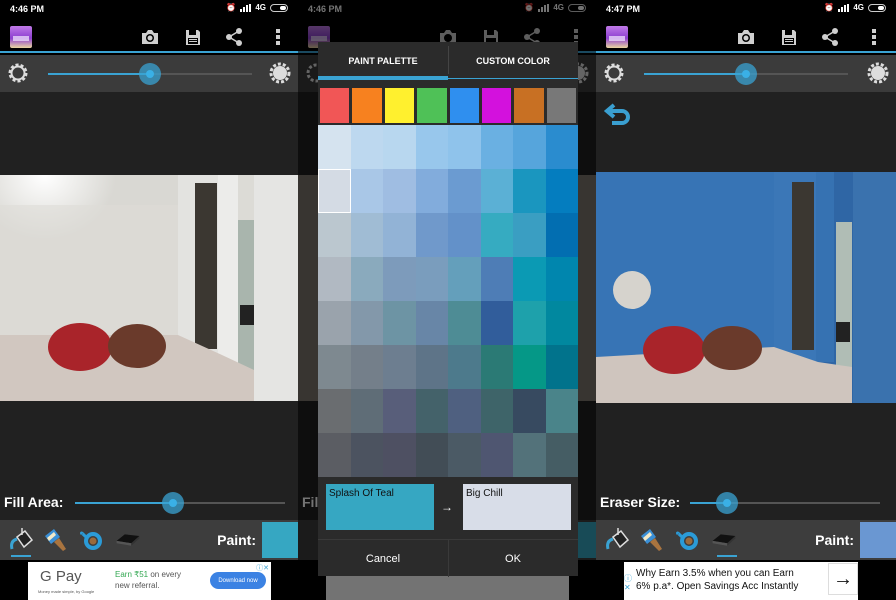 The image size is (896, 600). What do you see at coordinates (173, 503) in the screenshot?
I see `fill-area-slider-thumb` at bounding box center [173, 503].